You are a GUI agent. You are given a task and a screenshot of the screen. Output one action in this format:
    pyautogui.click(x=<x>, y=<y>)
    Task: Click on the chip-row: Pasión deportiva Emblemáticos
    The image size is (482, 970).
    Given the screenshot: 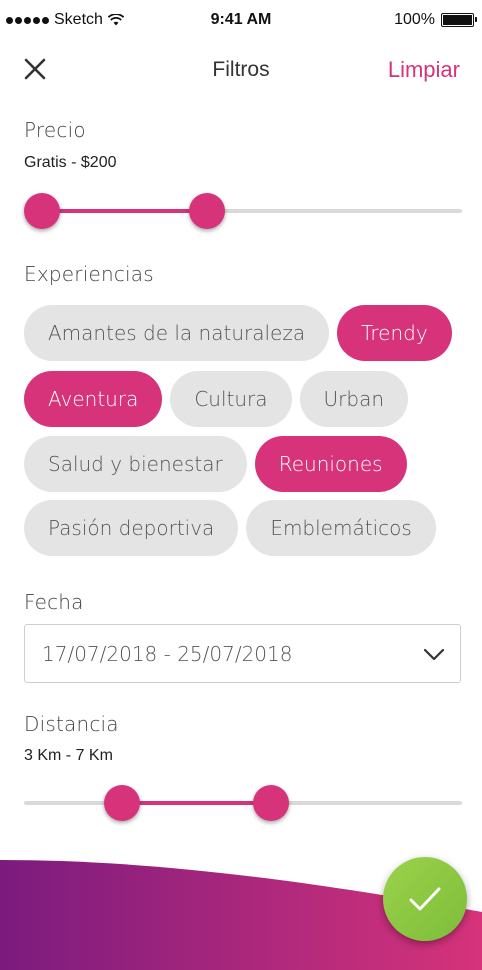 What is the action you would take?
    pyautogui.click(x=234, y=528)
    